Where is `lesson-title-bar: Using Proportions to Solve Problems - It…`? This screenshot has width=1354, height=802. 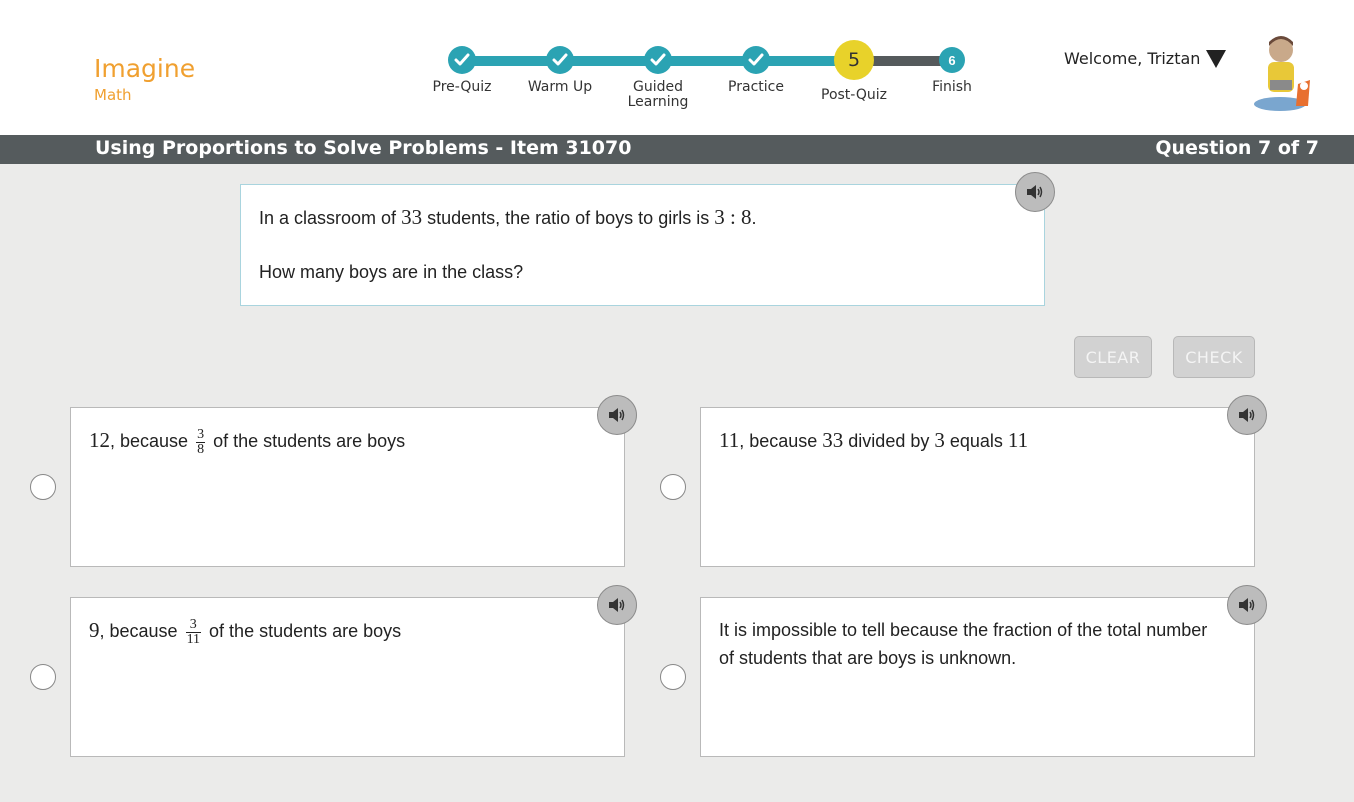 lesson-title-bar: Using Proportions to Solve Problems - It… is located at coordinates (677, 149).